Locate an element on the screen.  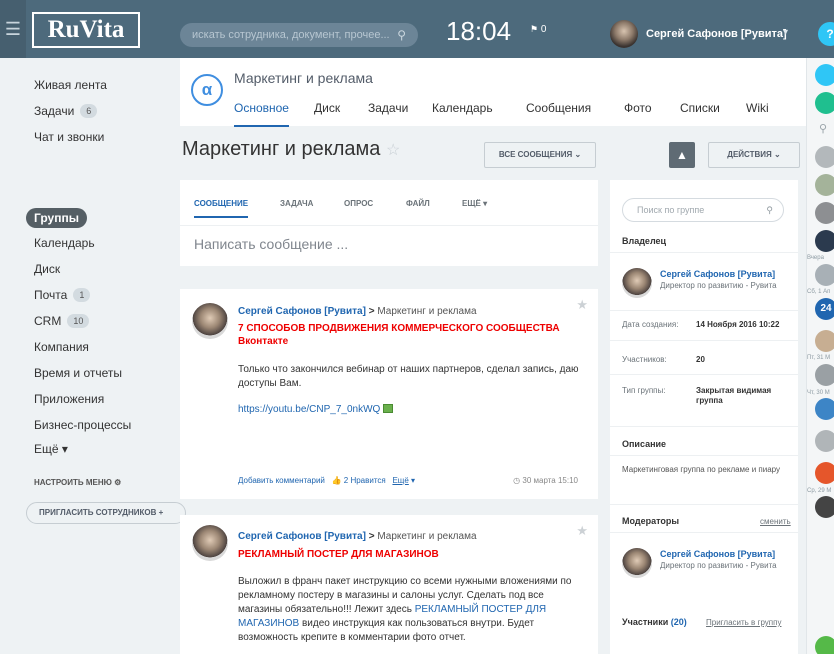
notifications-icon is located at coordinates (824, 75).